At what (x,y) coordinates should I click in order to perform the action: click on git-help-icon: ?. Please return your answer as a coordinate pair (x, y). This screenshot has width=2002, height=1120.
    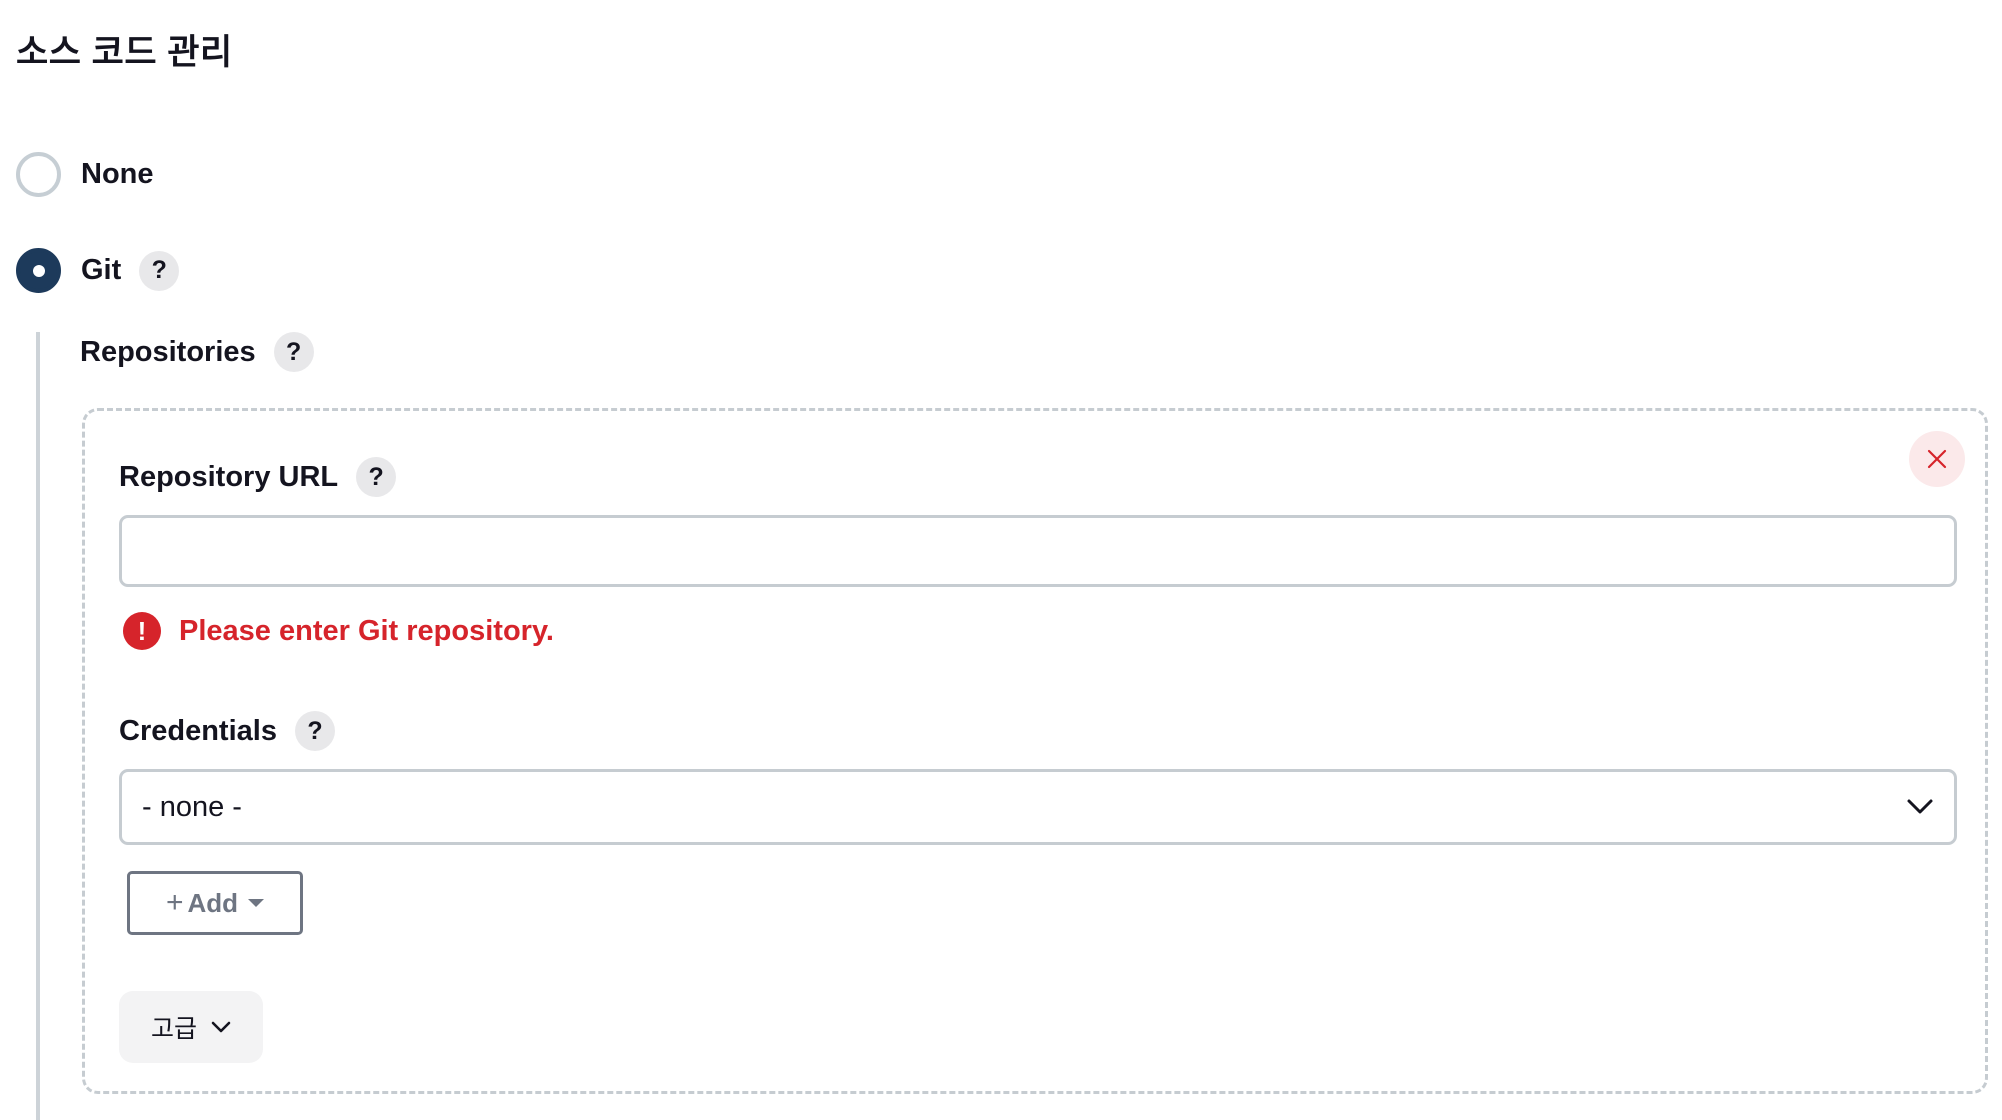
    Looking at the image, I should click on (159, 270).